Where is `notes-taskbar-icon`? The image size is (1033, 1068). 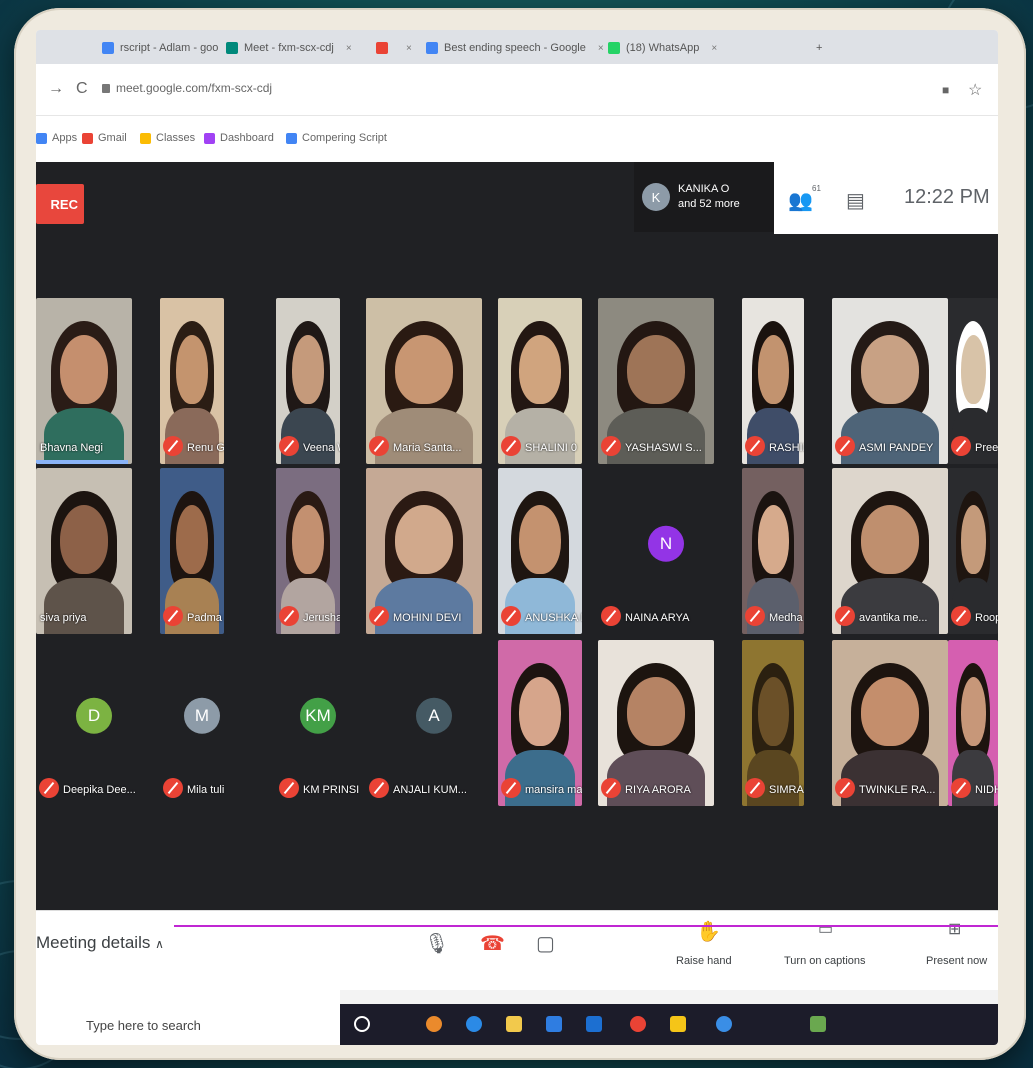 notes-taskbar-icon is located at coordinates (678, 1024).